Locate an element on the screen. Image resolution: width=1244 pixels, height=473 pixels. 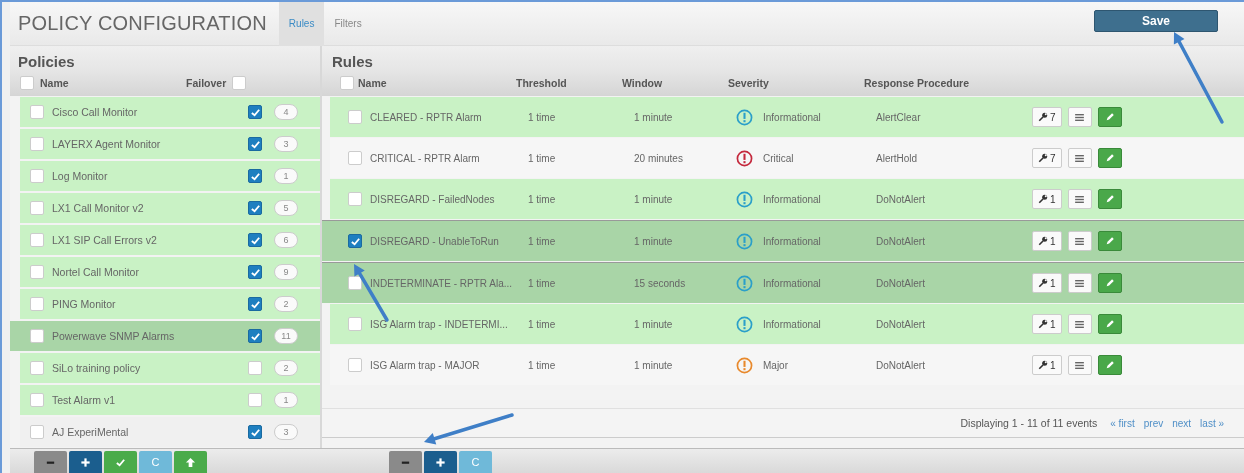
policy-row: Powerwave SNMP Alarms 11 is located at coordinates (165, 336).